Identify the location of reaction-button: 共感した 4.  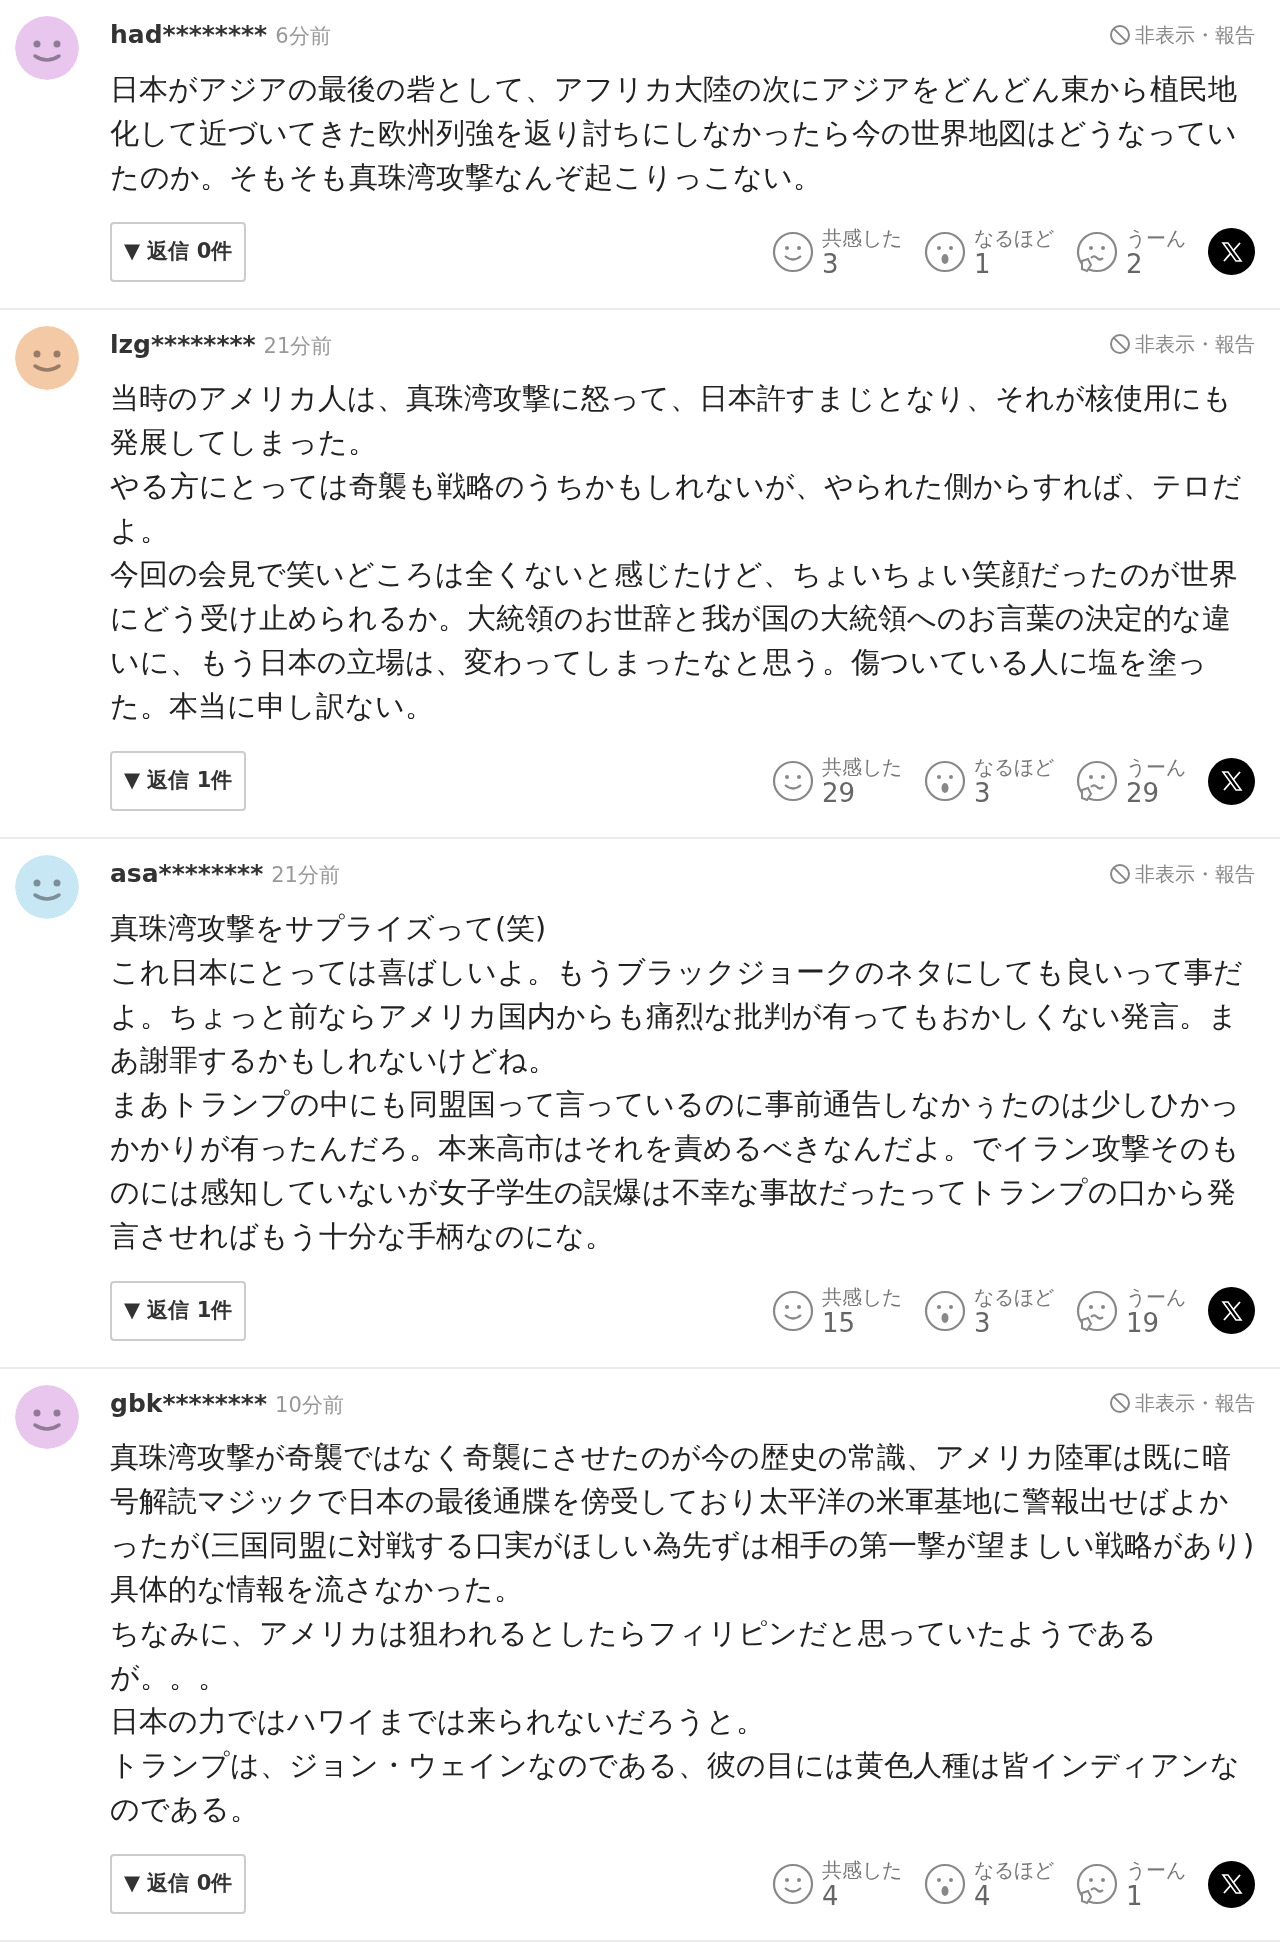
(837, 1884).